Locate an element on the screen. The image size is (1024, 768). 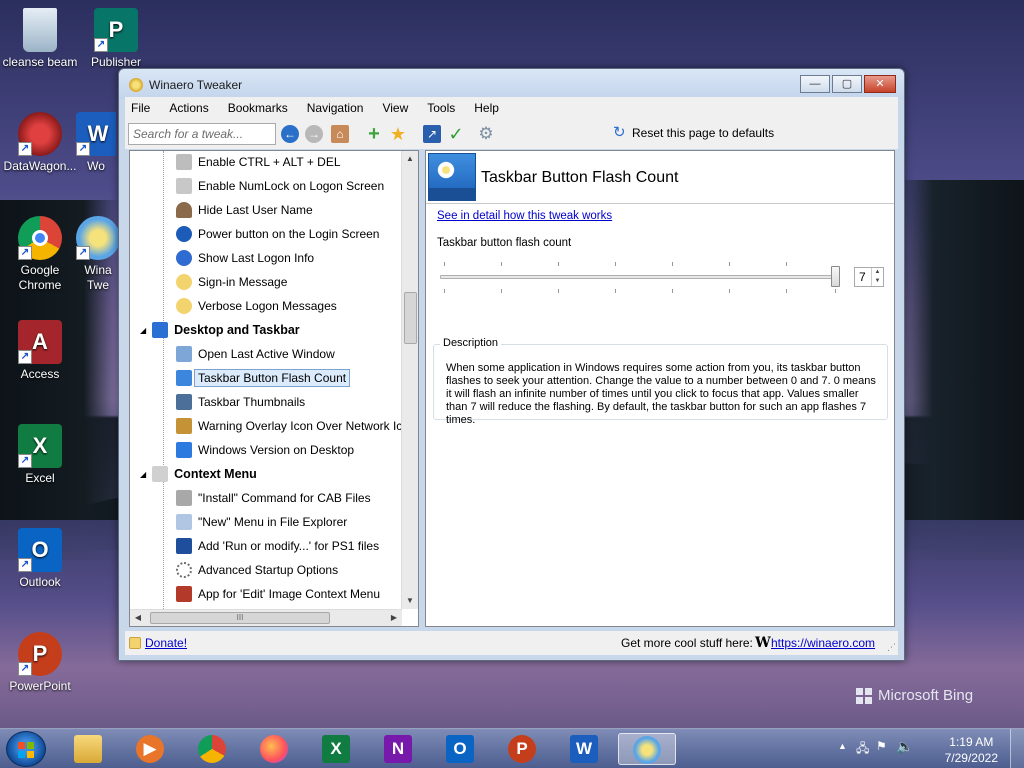
tree-item: Windows Version on Desktop is located at coordinates (265, 450).